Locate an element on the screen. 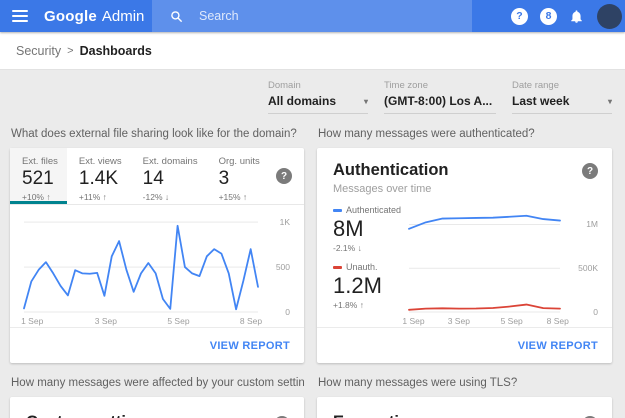 The image size is (625, 418). stat-label: Ext. domains is located at coordinates (170, 161).